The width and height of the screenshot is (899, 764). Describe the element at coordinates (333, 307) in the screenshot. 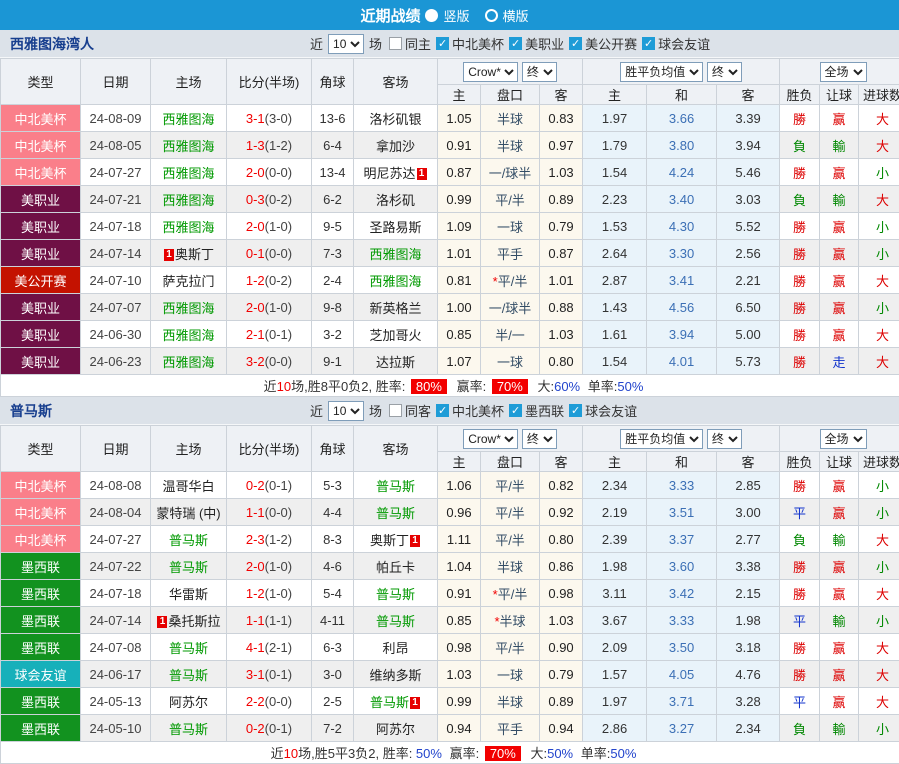

I see `corner-cell: 9-8` at that location.